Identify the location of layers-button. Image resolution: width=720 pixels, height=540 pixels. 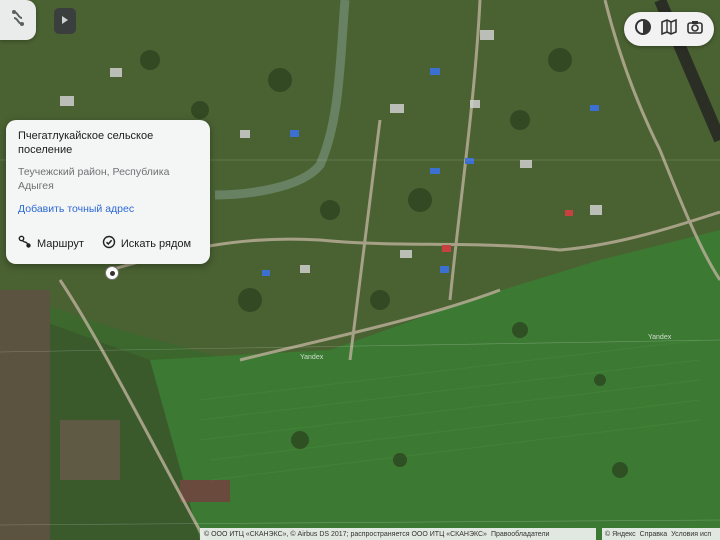
(18, 20).